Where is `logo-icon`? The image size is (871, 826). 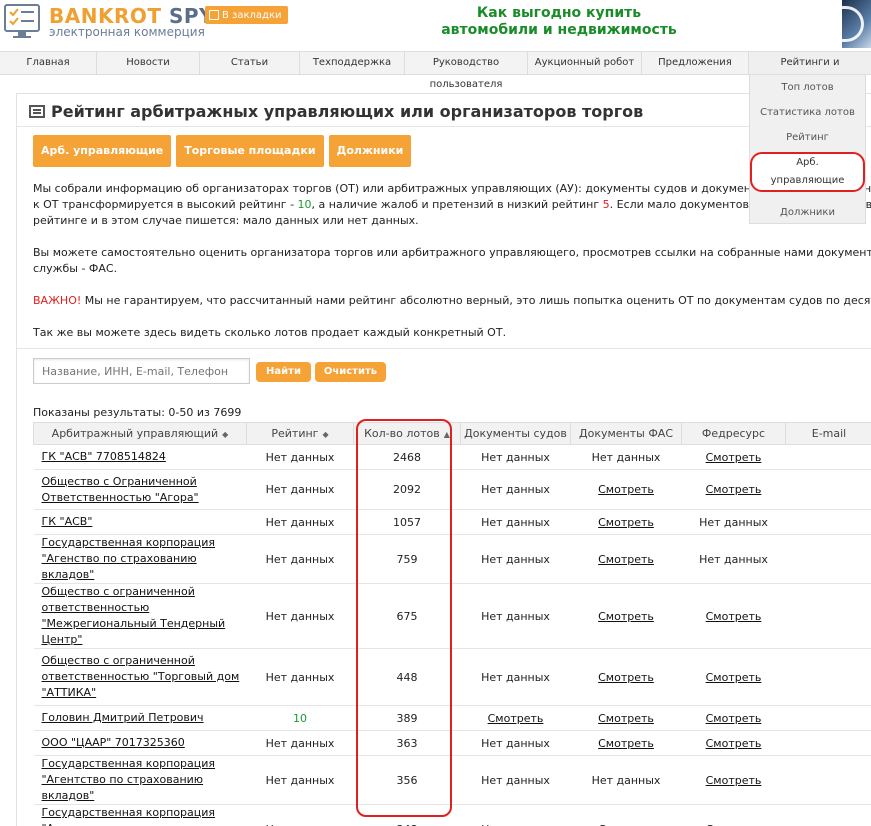 logo-icon is located at coordinates (24, 22).